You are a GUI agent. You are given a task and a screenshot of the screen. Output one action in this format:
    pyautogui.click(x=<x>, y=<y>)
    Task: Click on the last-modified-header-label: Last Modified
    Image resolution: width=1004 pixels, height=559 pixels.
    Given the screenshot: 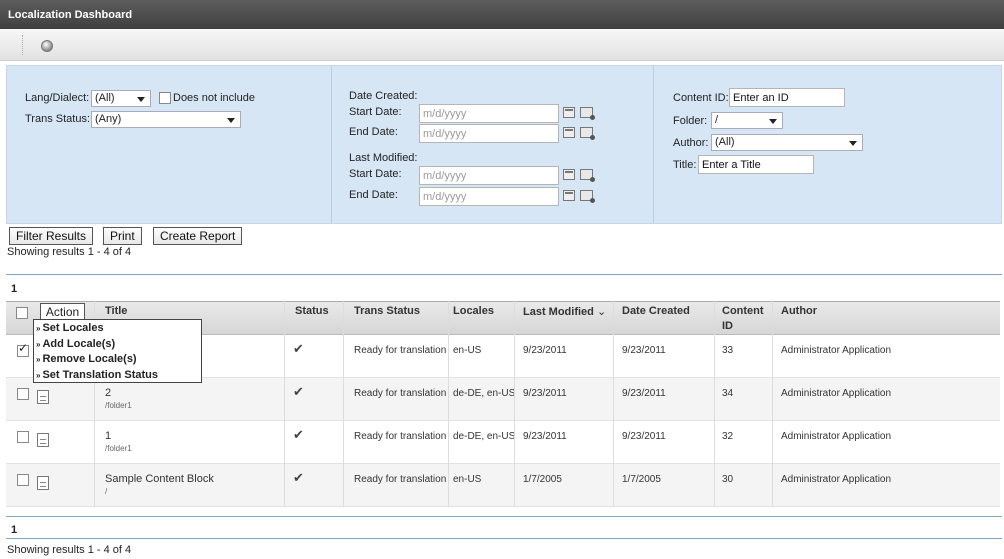 What is the action you would take?
    pyautogui.click(x=558, y=312)
    